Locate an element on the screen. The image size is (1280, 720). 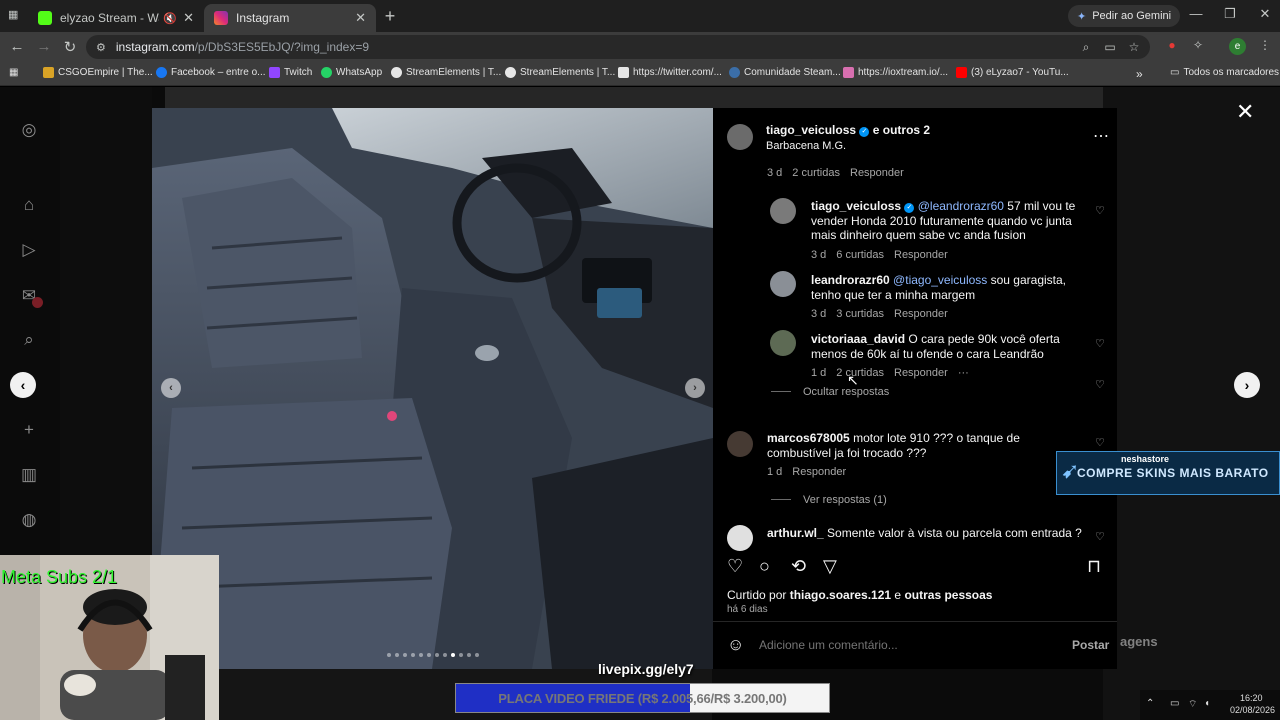
ask-gemini-button: ✦ Pedir ao Gemini is located at coordinates (1124, 16).